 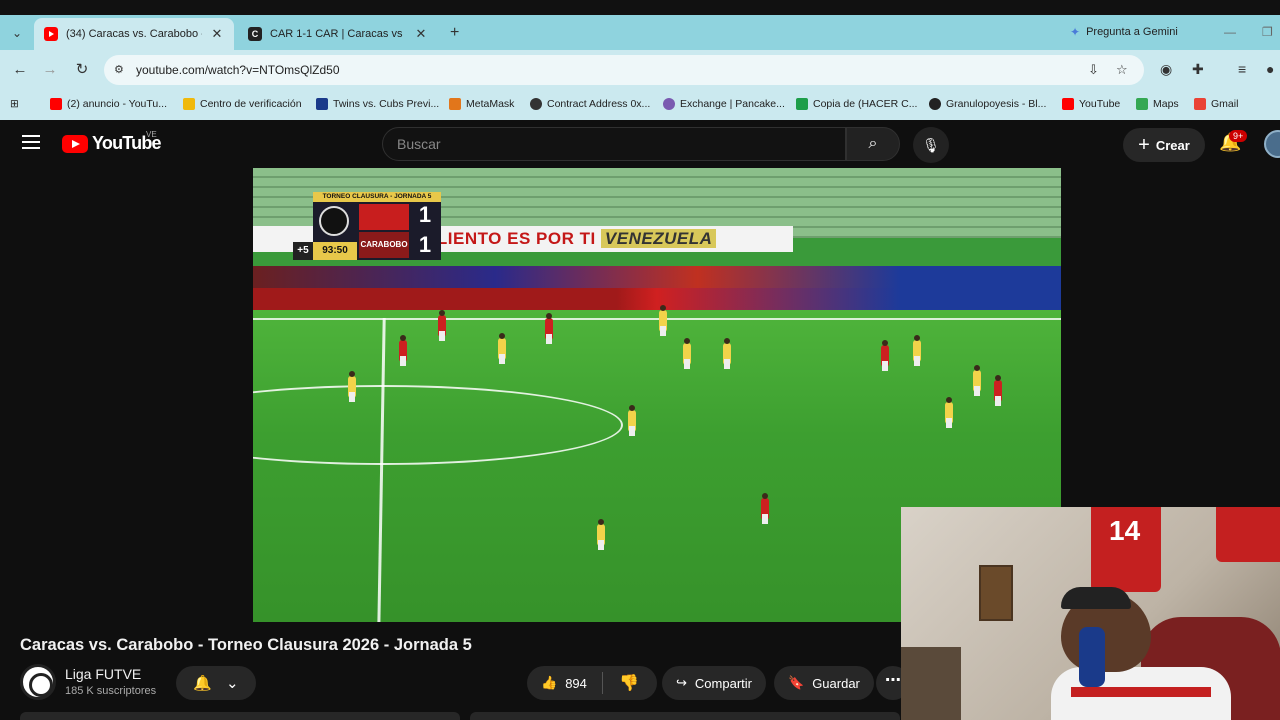 I want to click on reload-icon: ↻, so click(x=82, y=70).